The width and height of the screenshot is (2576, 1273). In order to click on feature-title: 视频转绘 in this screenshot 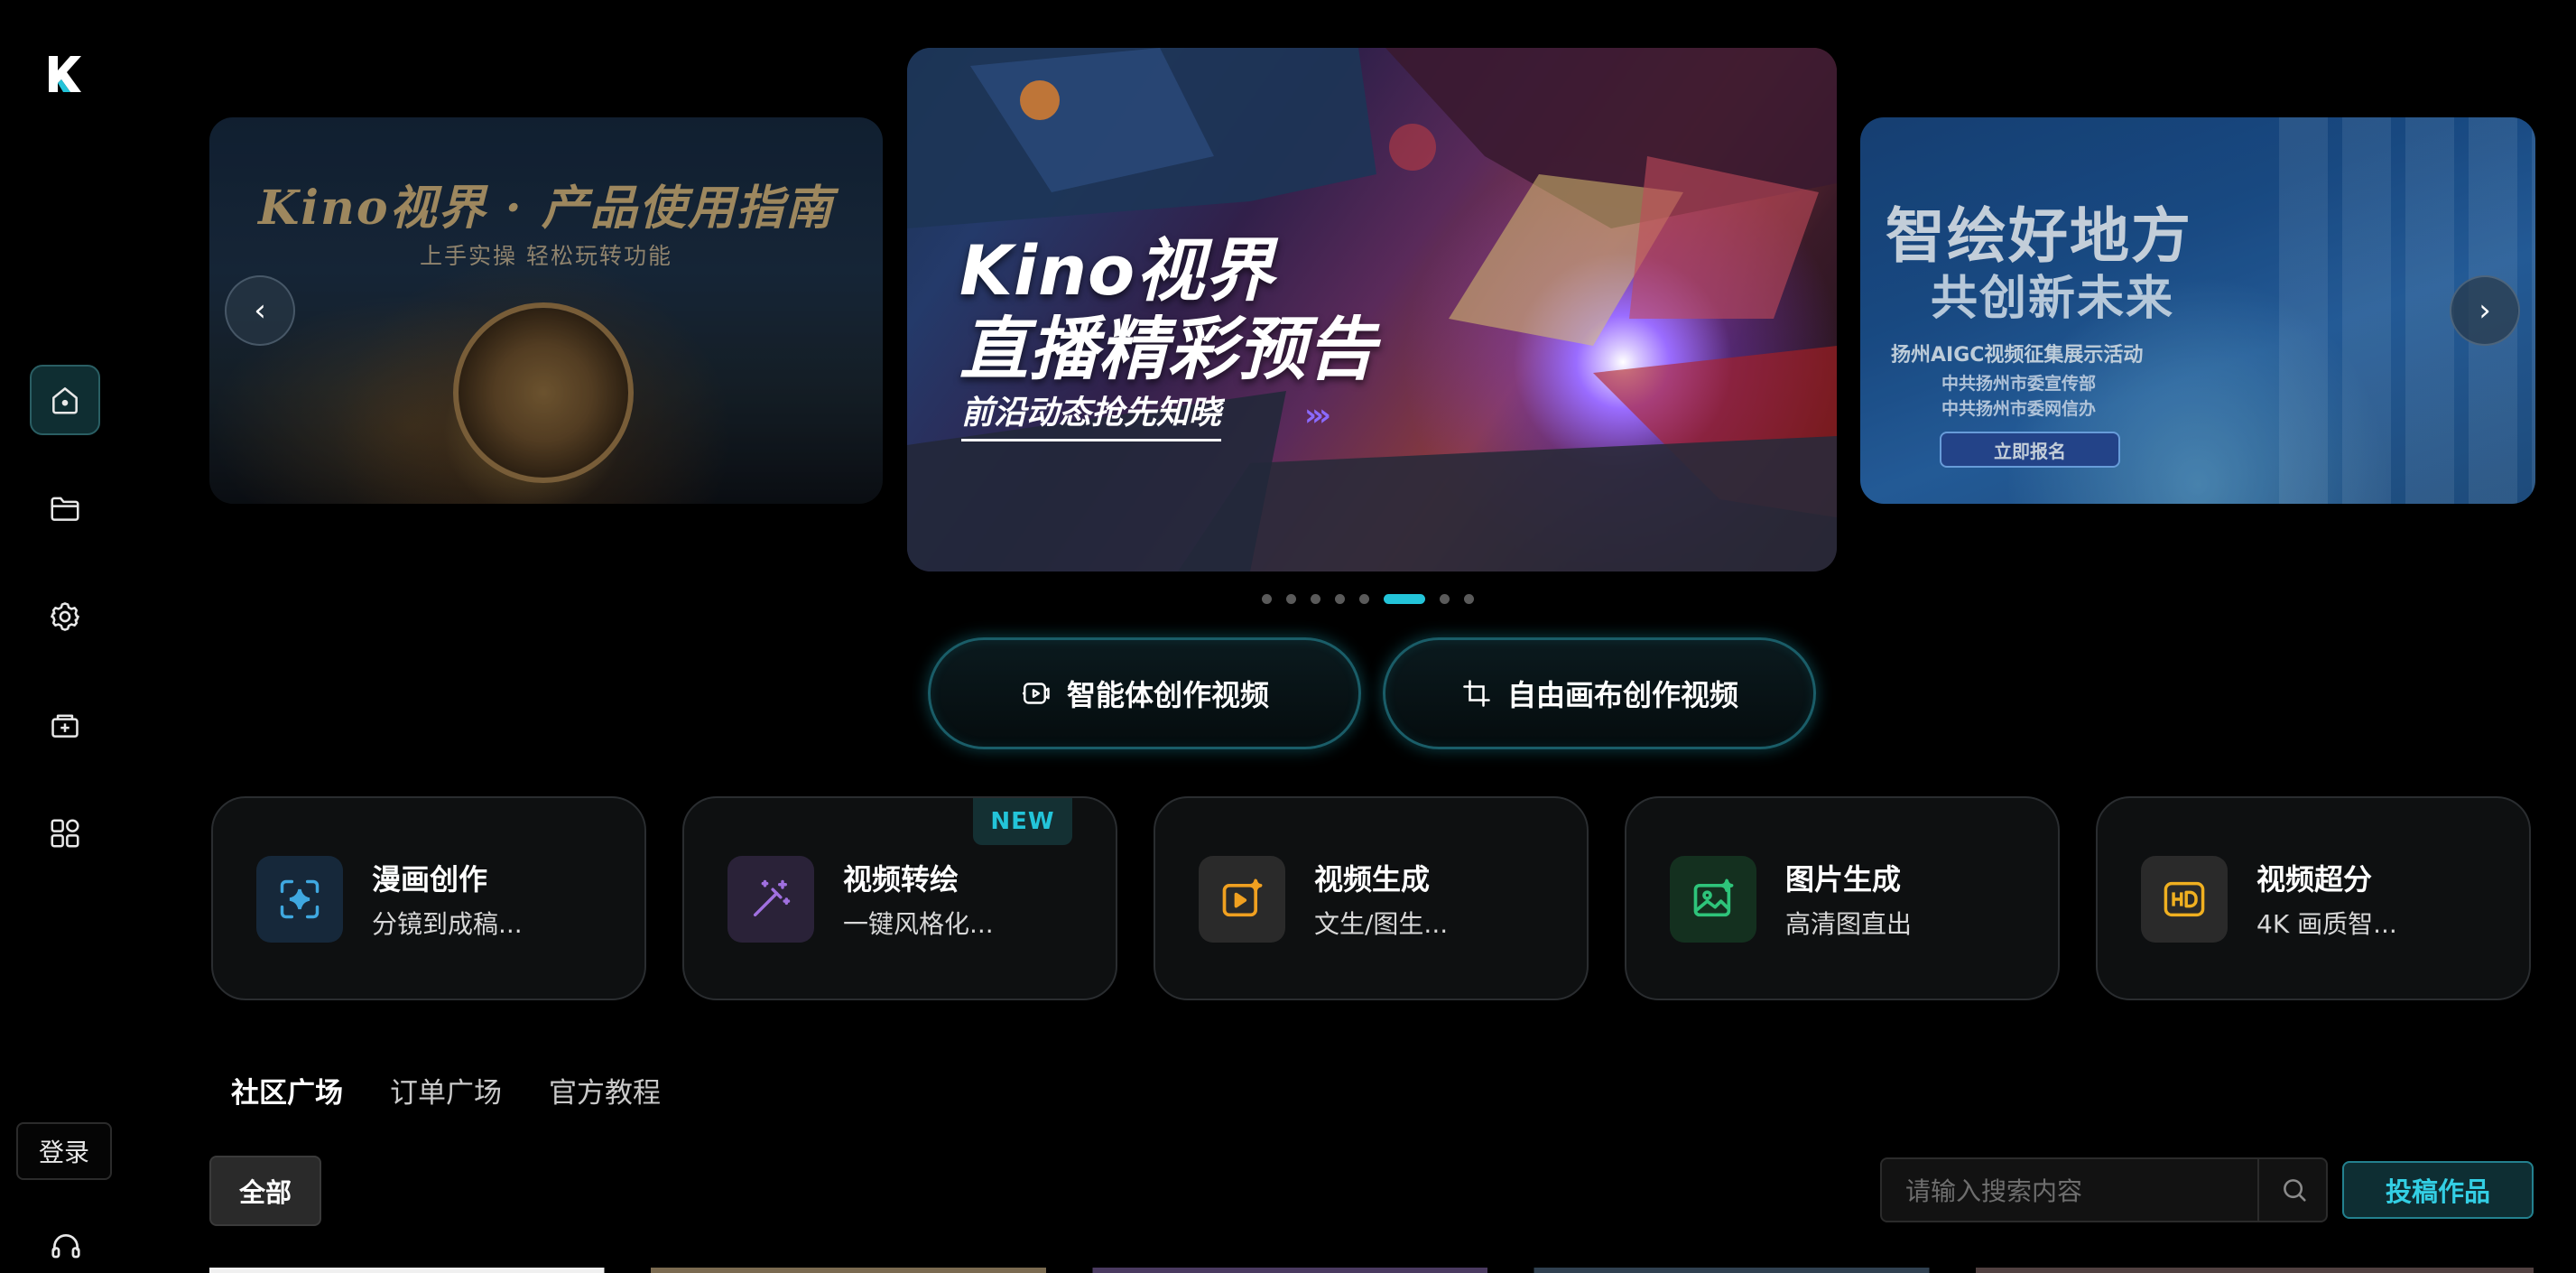, I will do `click(901, 879)`.